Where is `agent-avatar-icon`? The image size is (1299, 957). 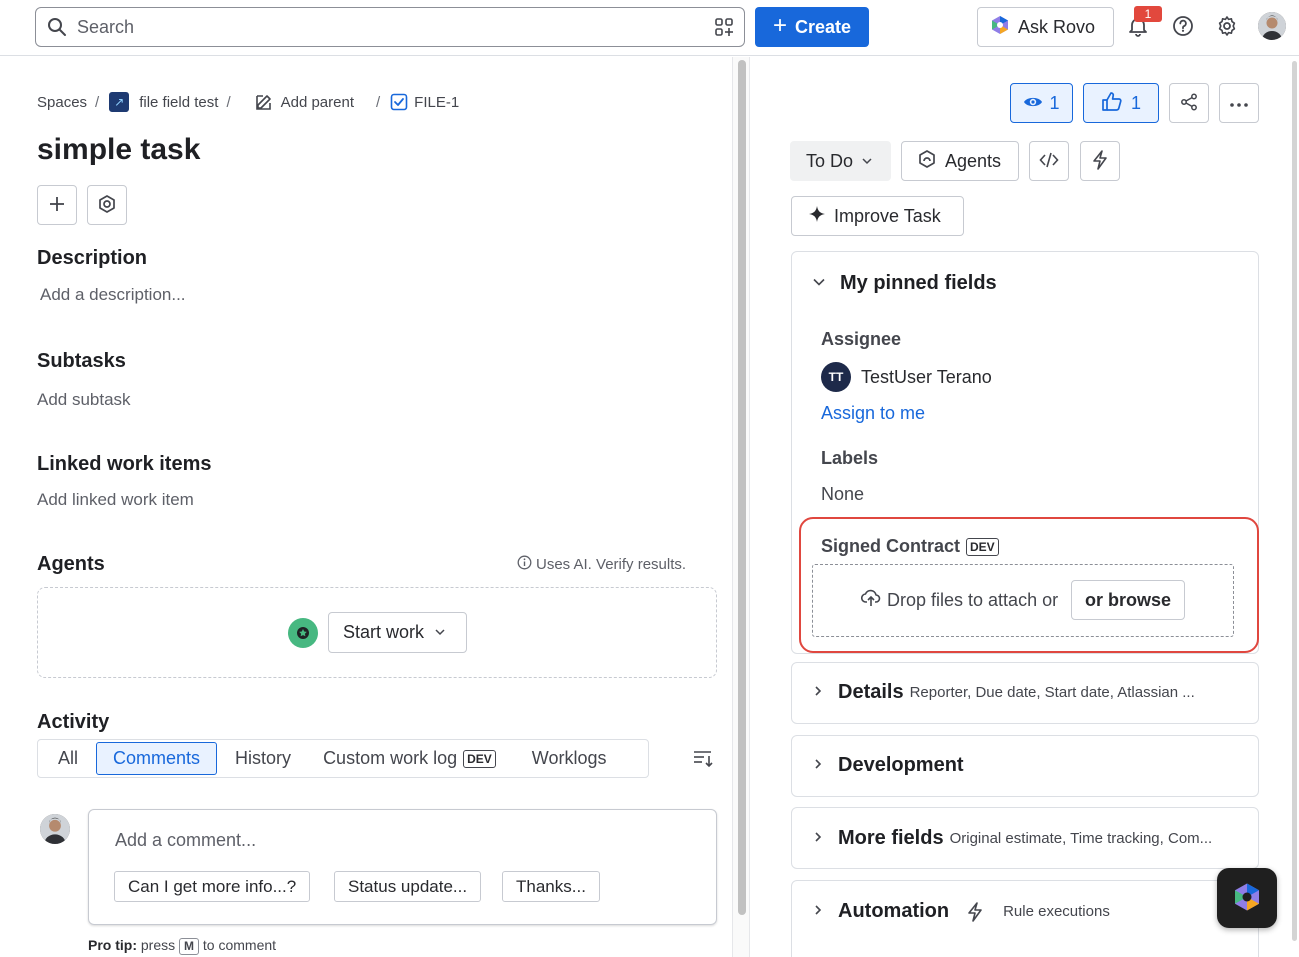 agent-avatar-icon is located at coordinates (303, 633).